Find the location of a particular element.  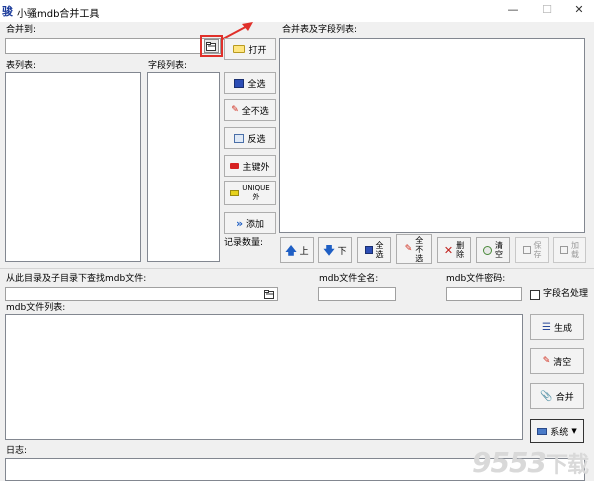

field-listbox is located at coordinates (183, 167).